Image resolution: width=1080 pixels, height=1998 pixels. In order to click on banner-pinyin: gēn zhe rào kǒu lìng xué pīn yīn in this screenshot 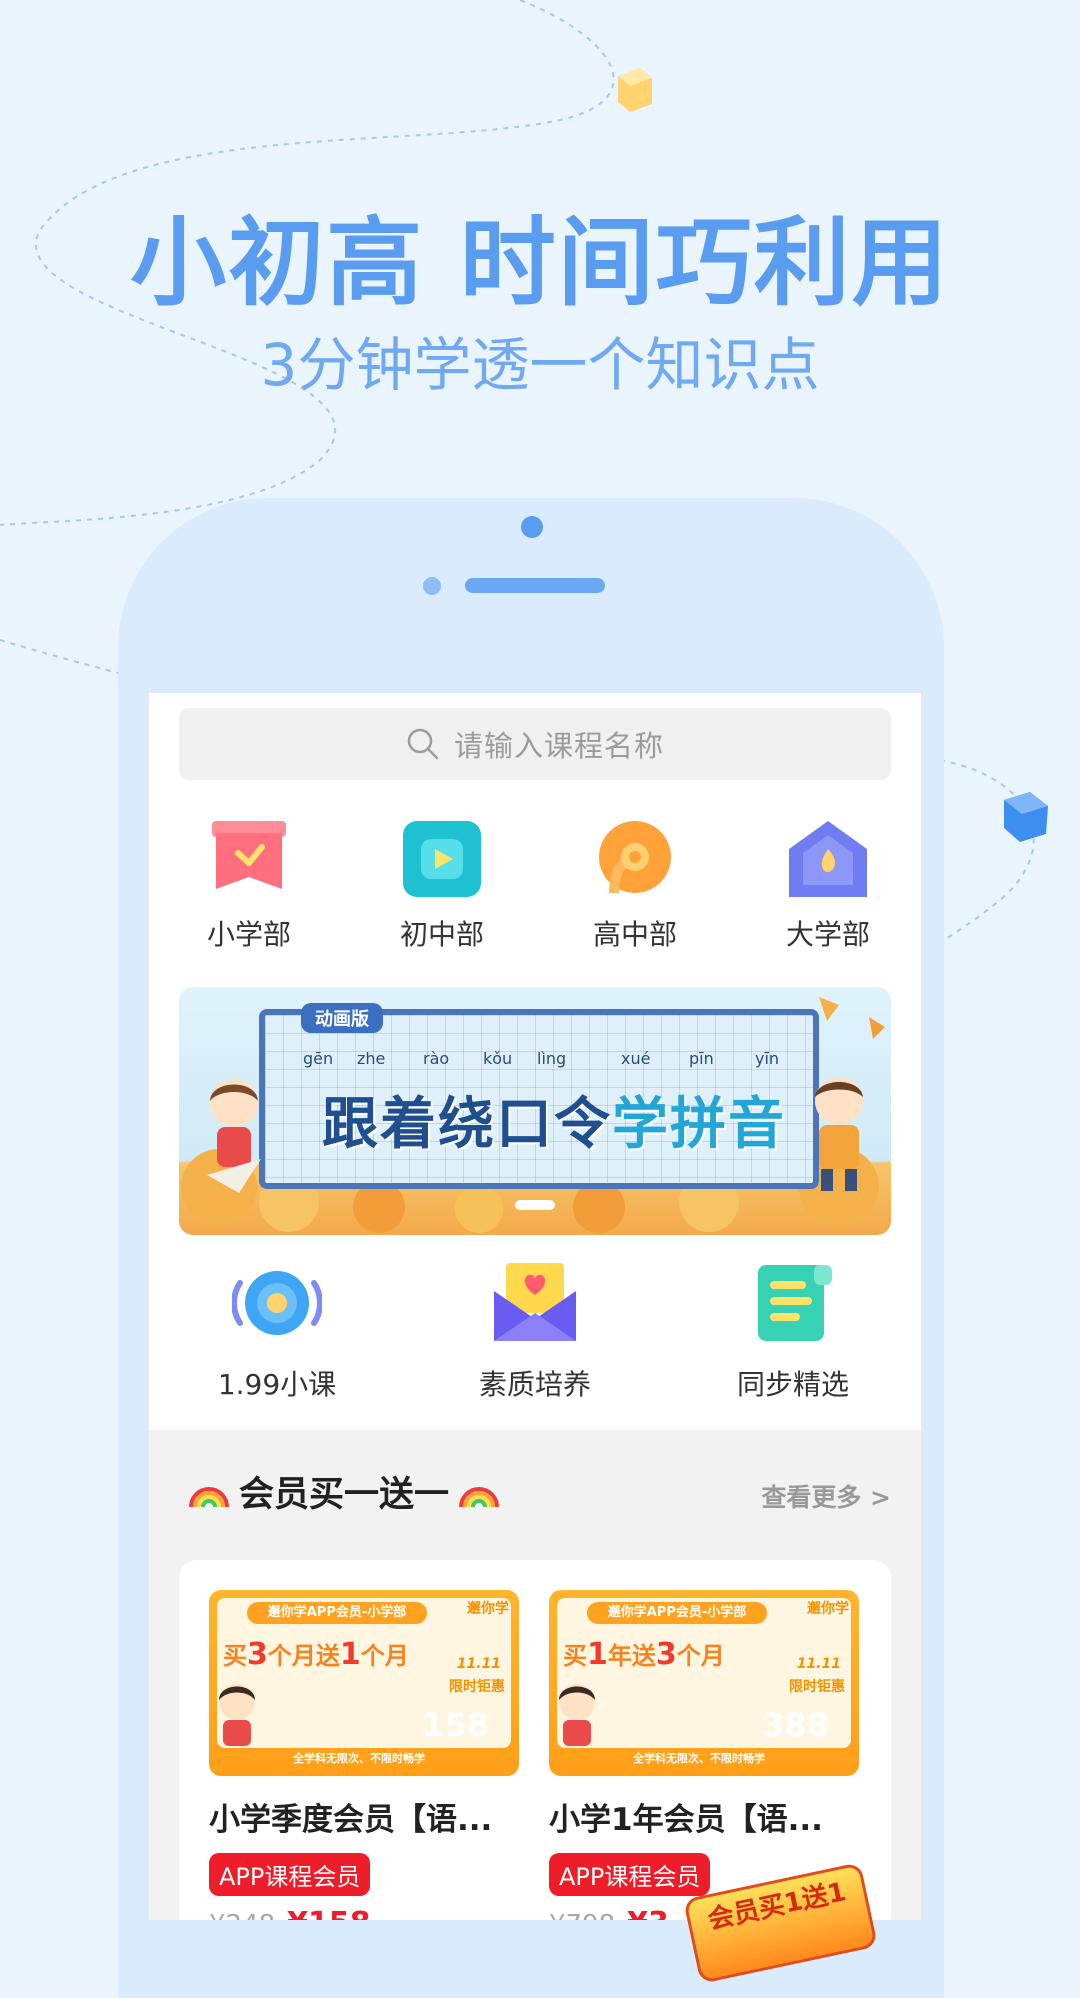, I will do `click(535, 1061)`.